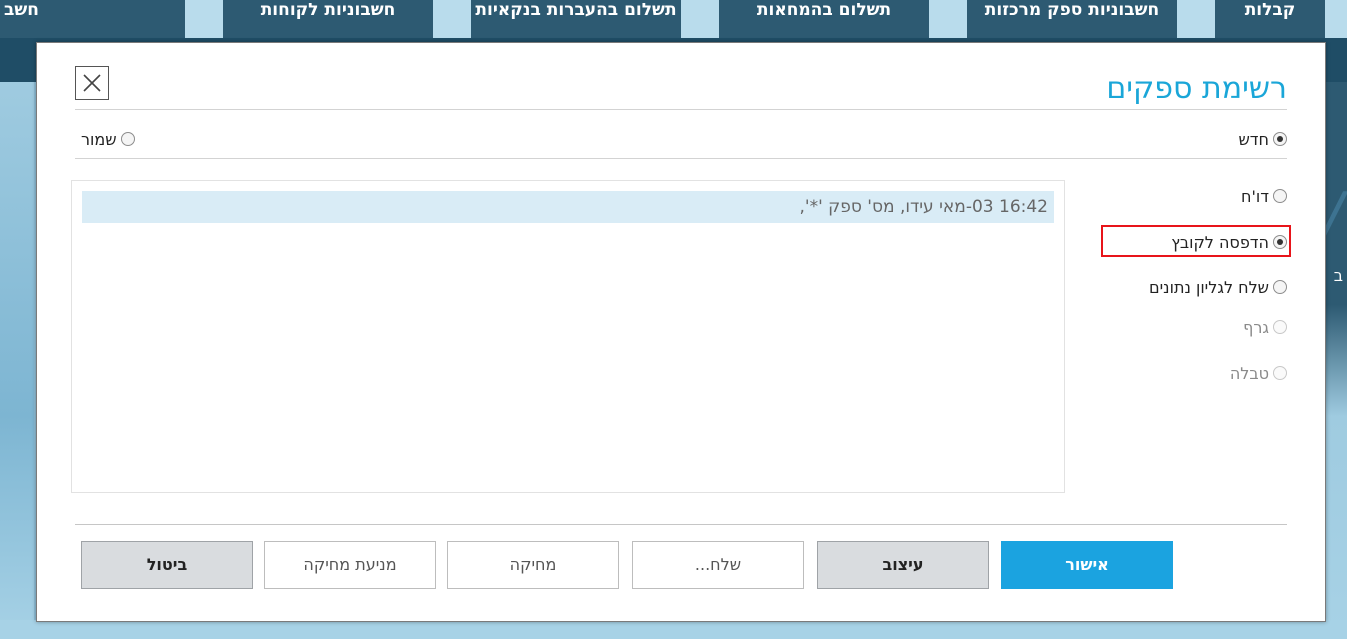 The image size is (1347, 639). Describe the element at coordinates (568, 207) in the screenshot. I see `report-list-item: 16:42 03-מאי עידו, מס' ספק '*',` at that location.